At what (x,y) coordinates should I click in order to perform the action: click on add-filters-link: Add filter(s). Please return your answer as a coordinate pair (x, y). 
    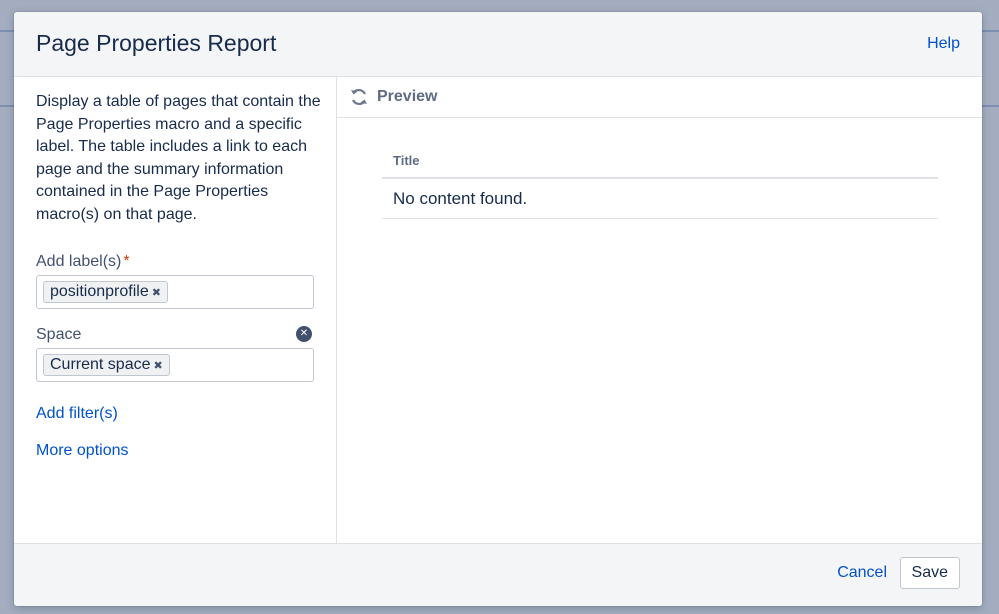
    Looking at the image, I should click on (77, 414).